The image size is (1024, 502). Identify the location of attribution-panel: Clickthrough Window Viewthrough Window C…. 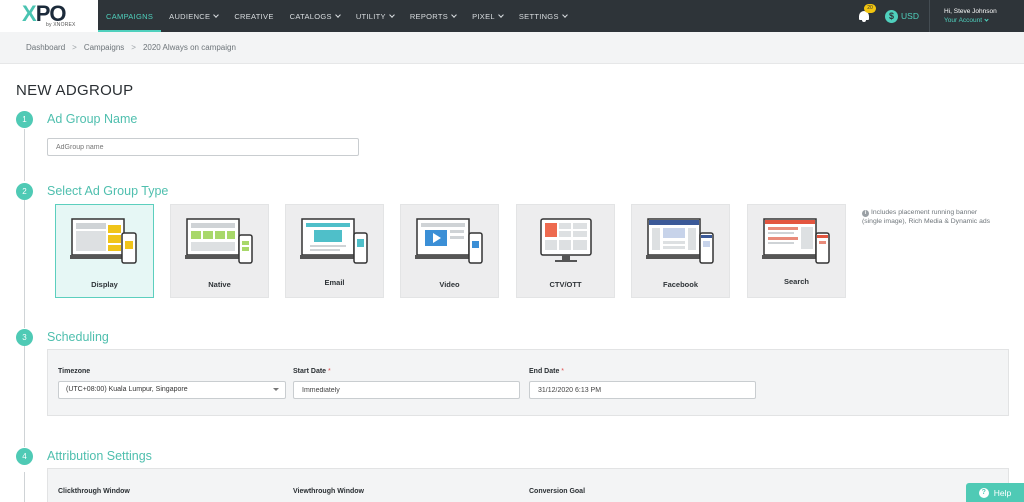
(528, 485).